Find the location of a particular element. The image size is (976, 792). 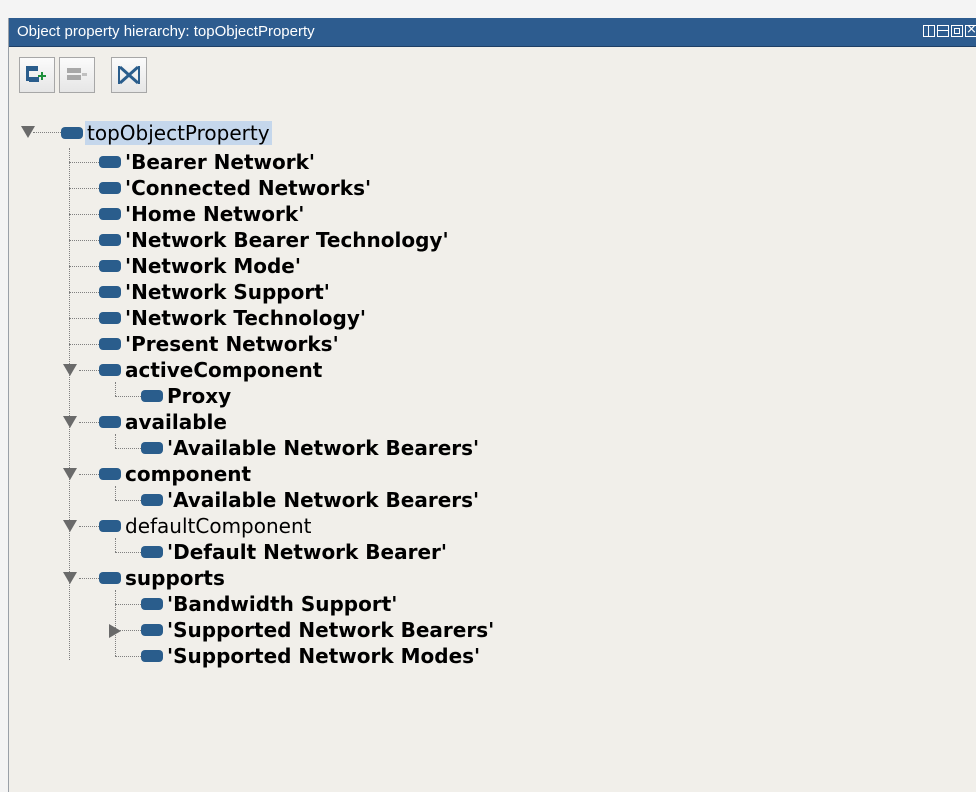

delete-property-button is located at coordinates (129, 75).